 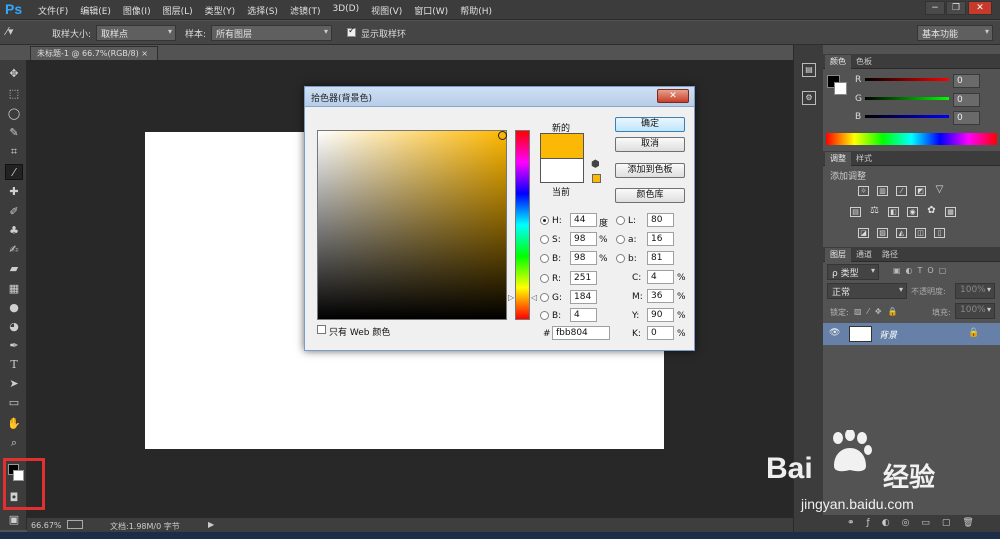 I want to click on sample-dropdown: 所有图层, so click(x=271, y=33).